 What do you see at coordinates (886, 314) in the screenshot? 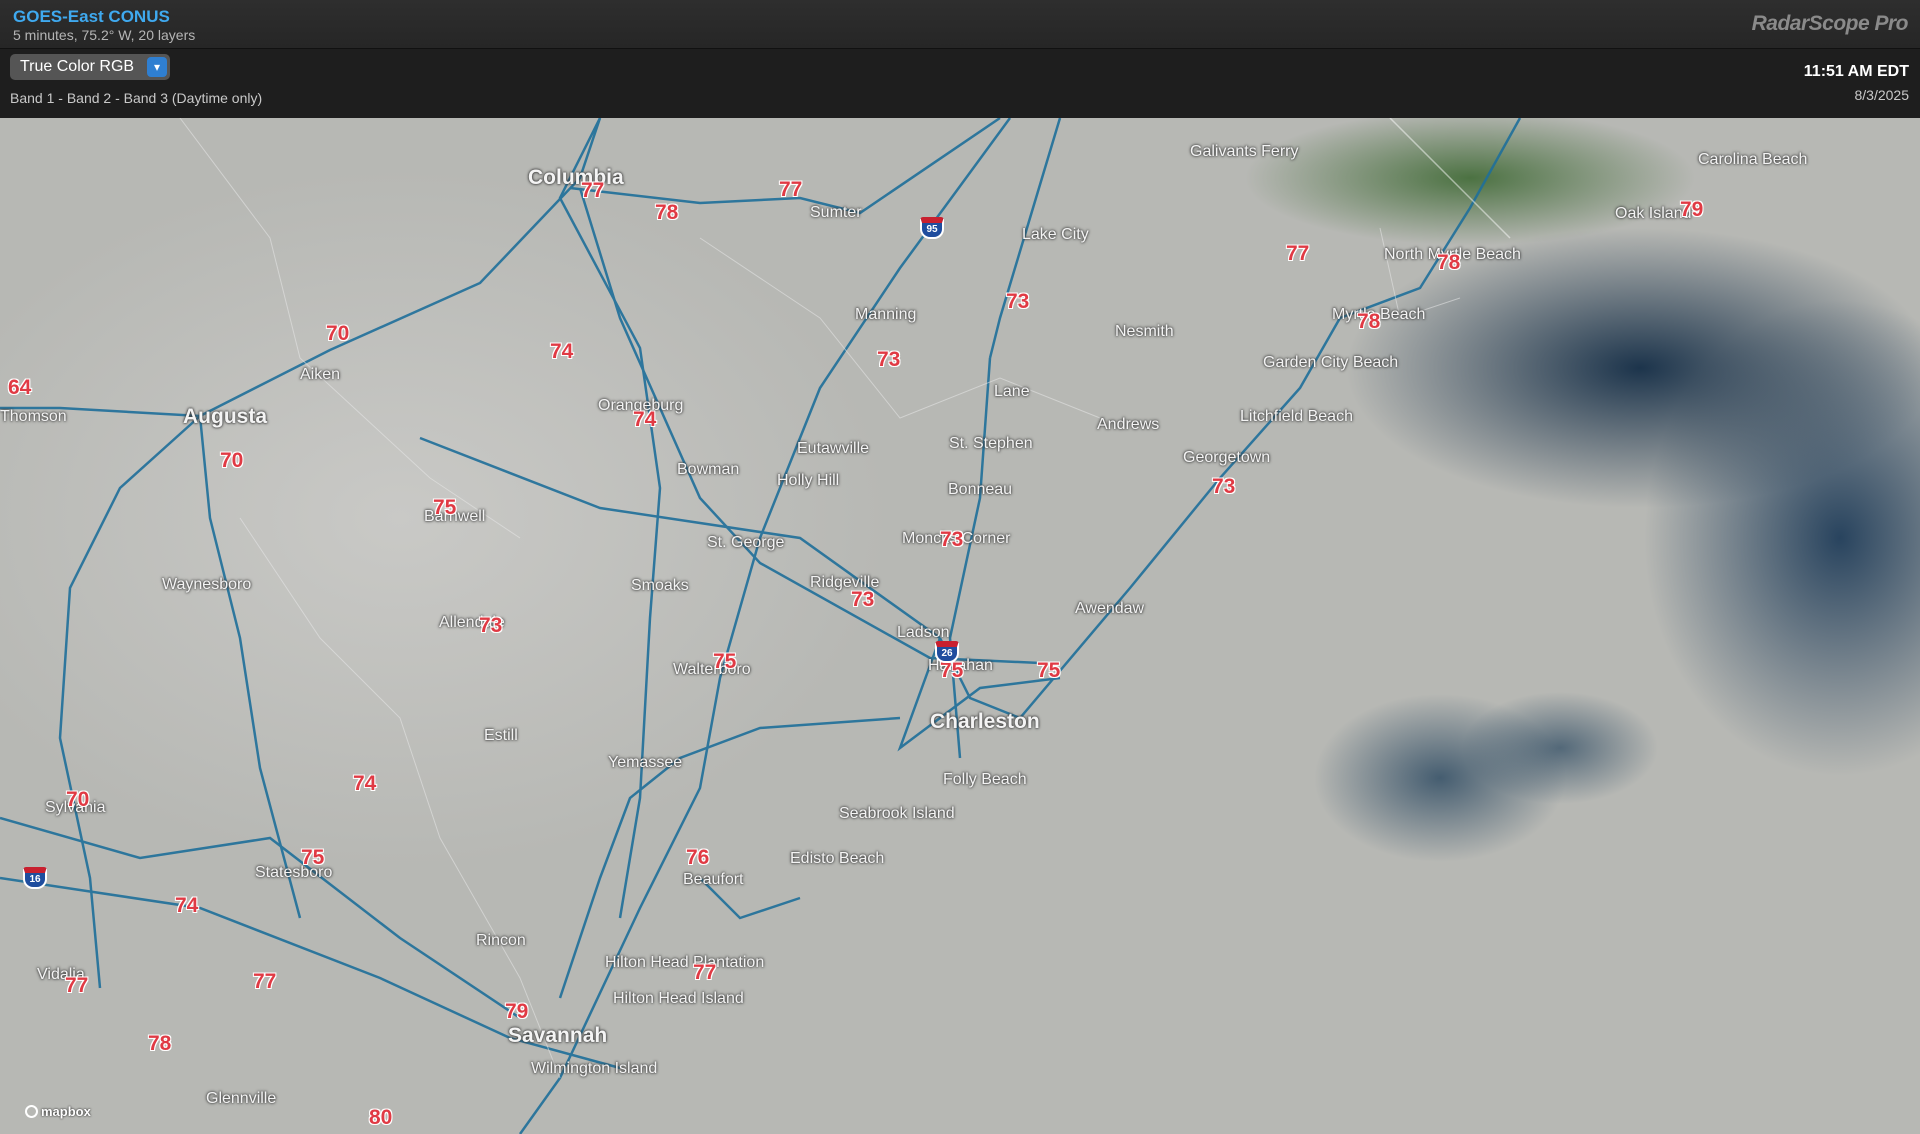
I see `place-label: Manning` at bounding box center [886, 314].